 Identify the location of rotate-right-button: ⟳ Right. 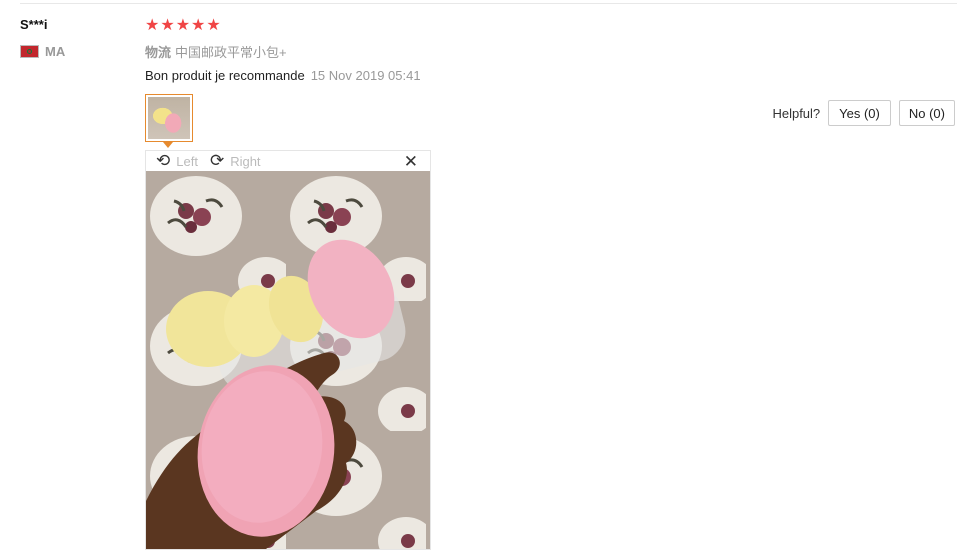
(235, 160).